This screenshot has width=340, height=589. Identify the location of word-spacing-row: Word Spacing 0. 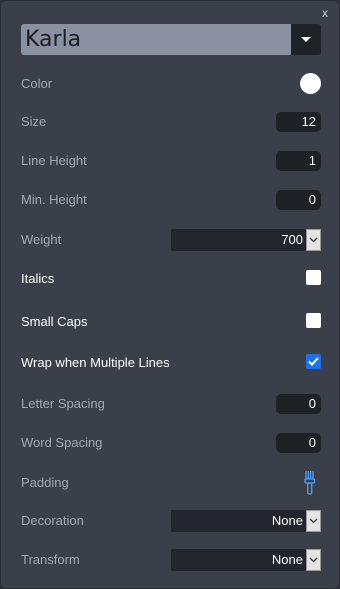
(171, 443).